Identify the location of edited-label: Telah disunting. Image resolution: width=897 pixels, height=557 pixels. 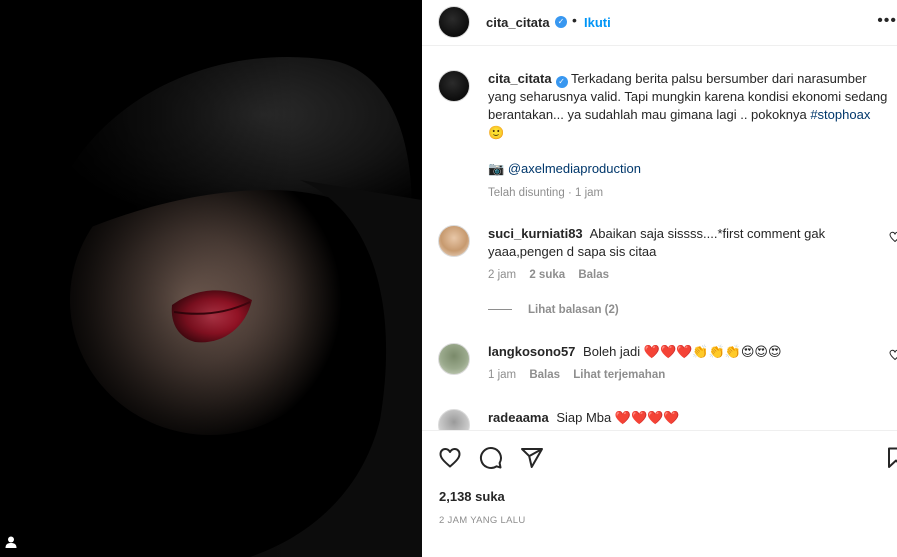
(526, 193).